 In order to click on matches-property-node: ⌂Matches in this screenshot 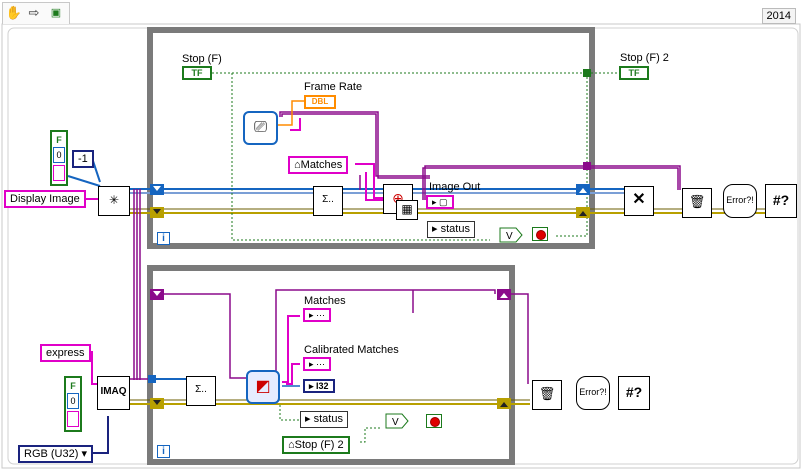, I will do `click(318, 165)`.